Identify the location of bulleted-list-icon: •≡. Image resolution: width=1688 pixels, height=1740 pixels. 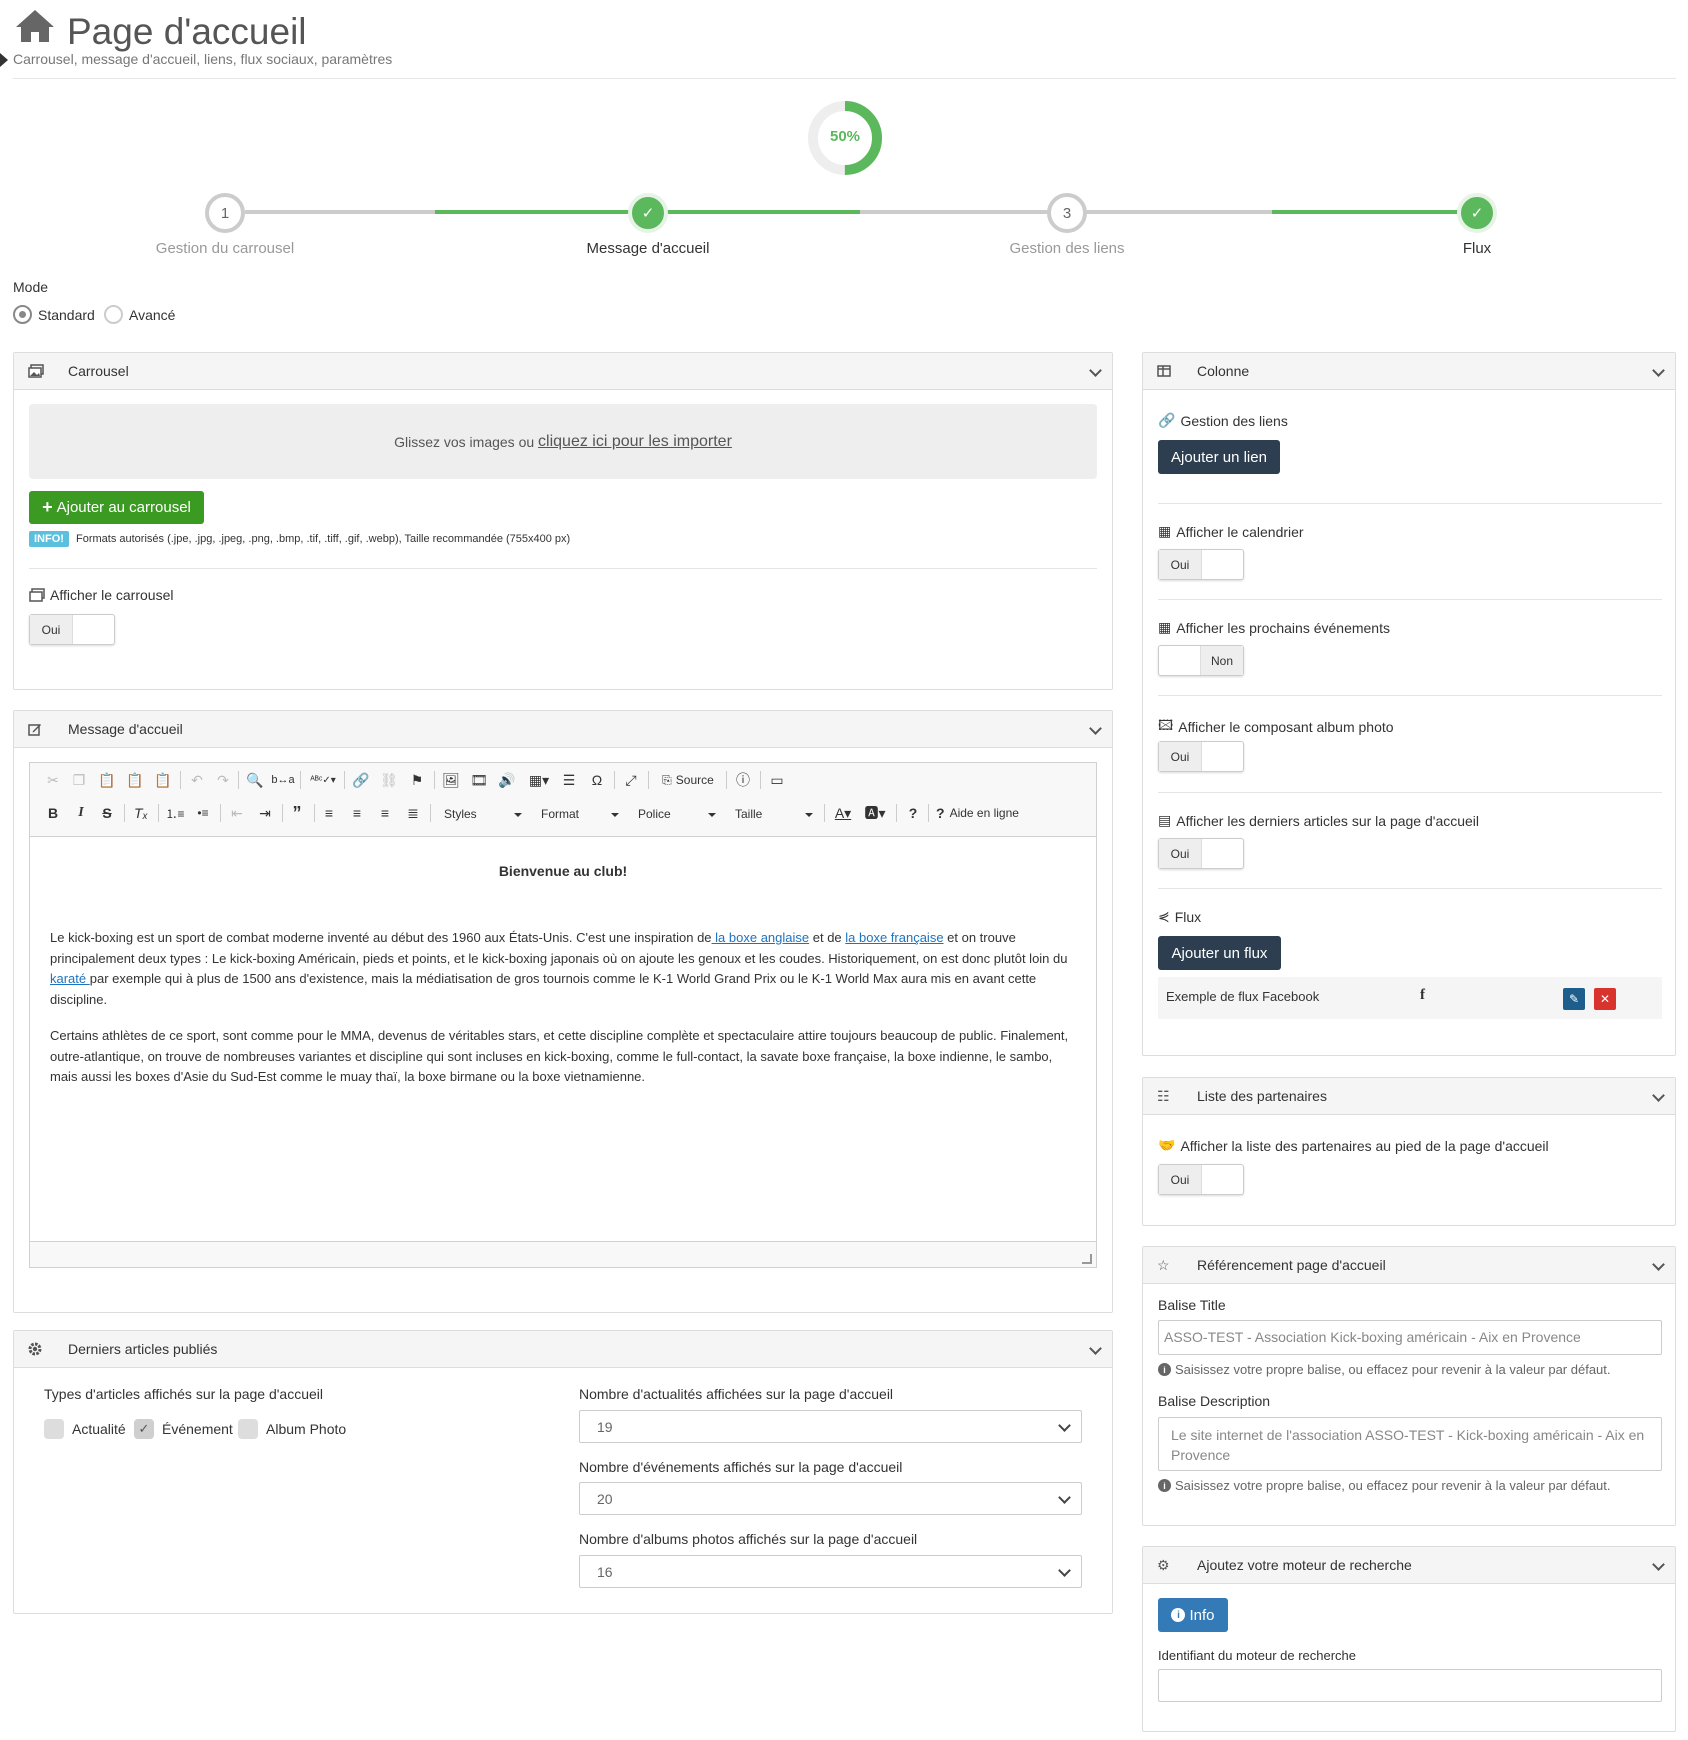
(203, 813).